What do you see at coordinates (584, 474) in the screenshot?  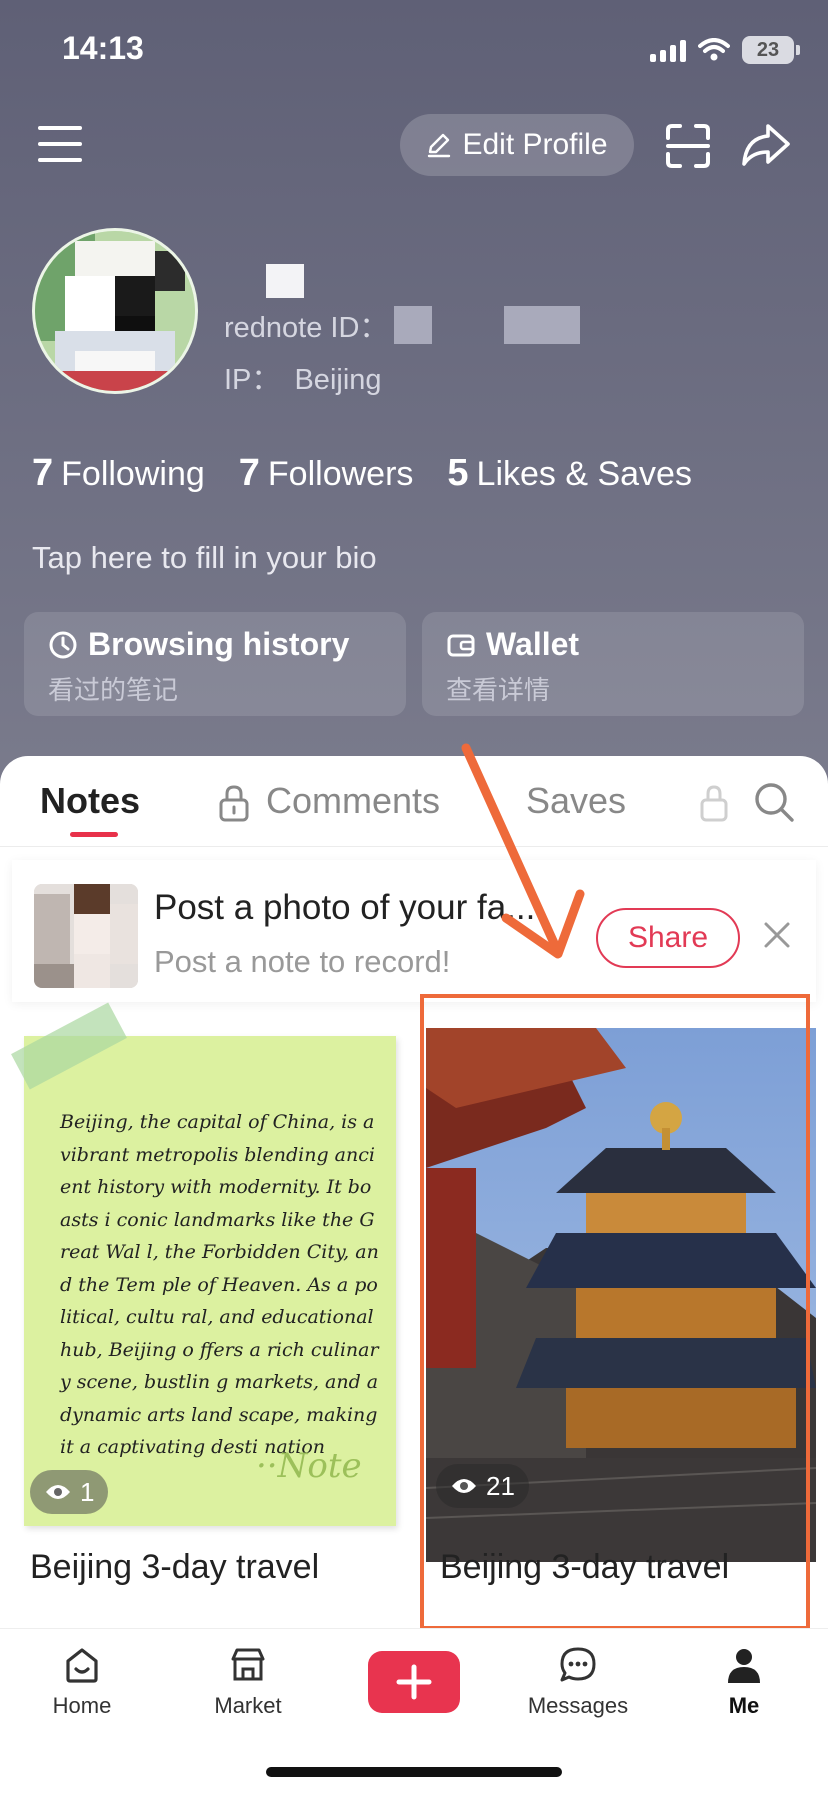 I see `stat-label: Likes & Saves` at bounding box center [584, 474].